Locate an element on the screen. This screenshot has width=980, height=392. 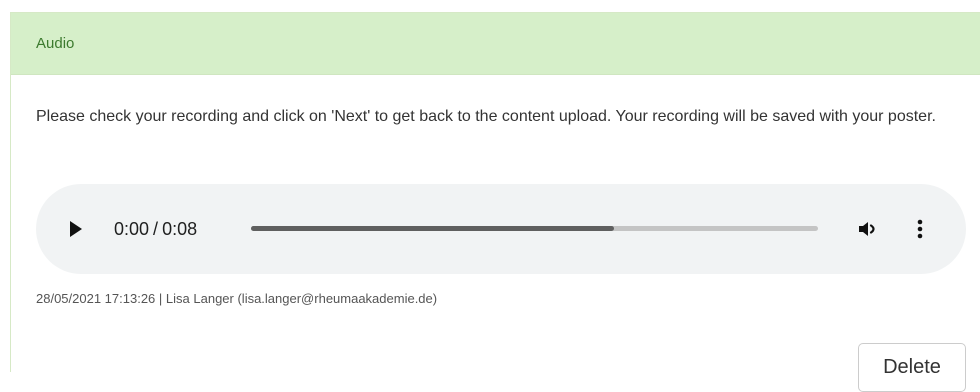
progress-bar is located at coordinates (534, 228).